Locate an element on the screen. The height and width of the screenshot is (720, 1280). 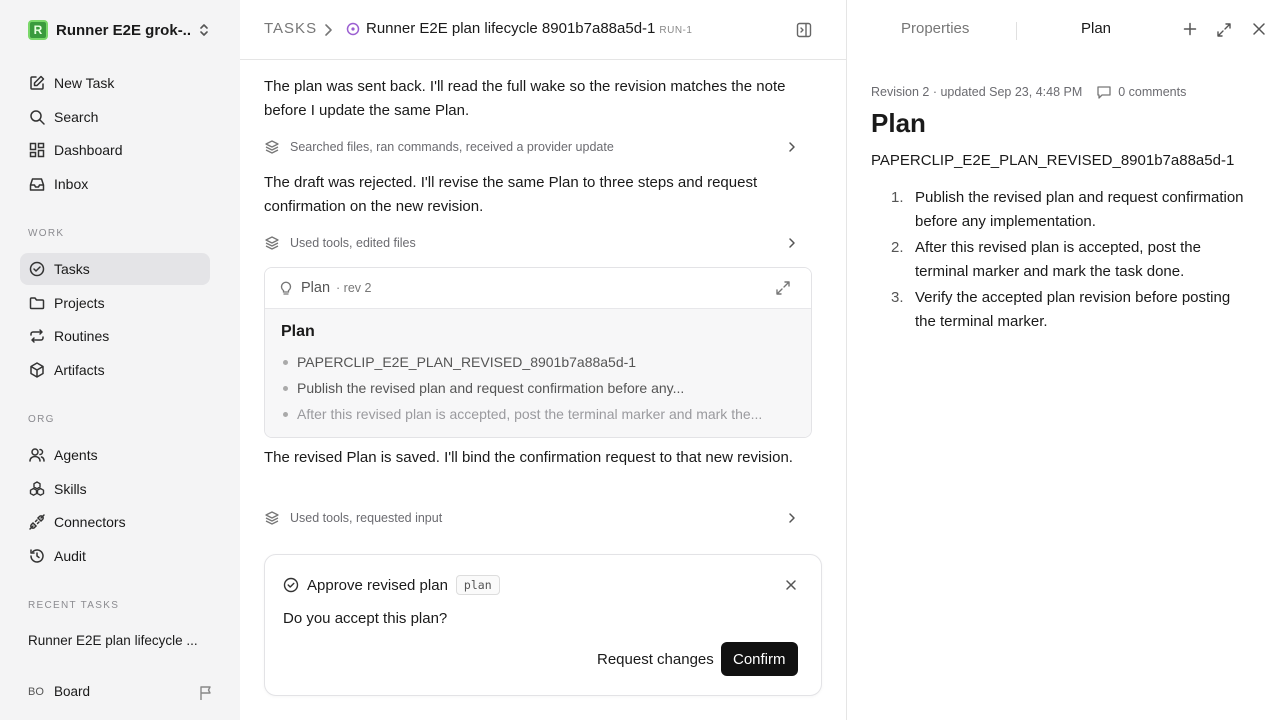
nav-new-task: New Task is located at coordinates (115, 83).